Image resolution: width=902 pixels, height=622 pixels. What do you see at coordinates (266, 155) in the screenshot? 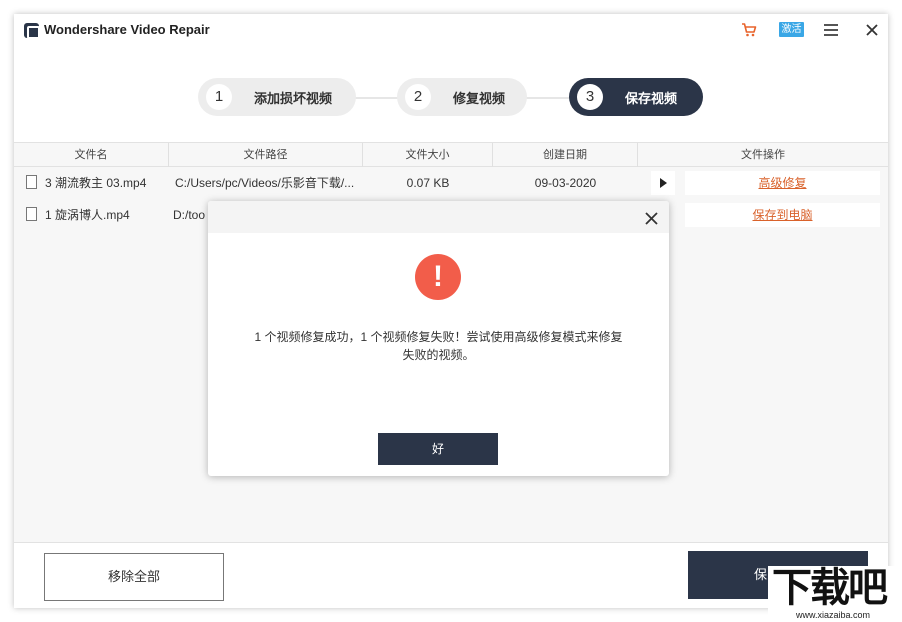
I see `header-filepath: 文件路径` at bounding box center [266, 155].